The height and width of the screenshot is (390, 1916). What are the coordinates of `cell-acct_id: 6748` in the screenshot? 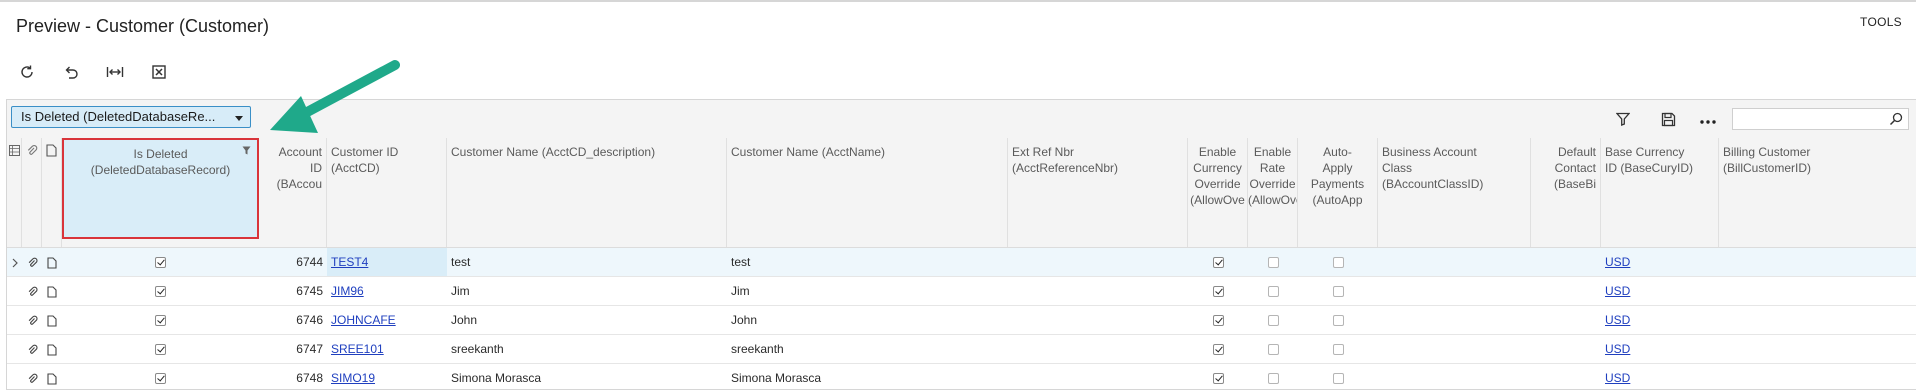 It's located at (293, 376).